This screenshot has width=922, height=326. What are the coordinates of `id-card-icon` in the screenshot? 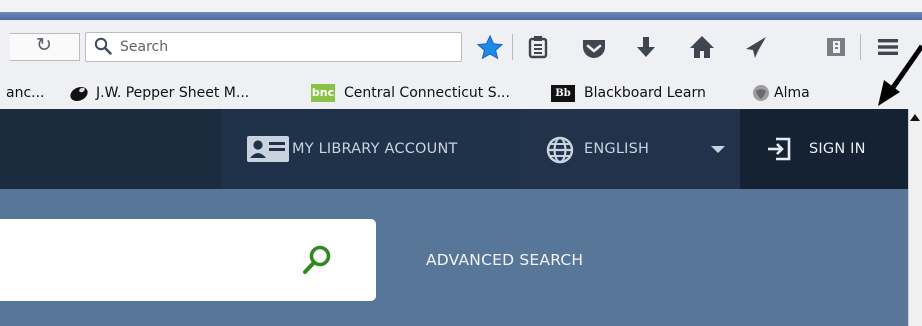 It's located at (268, 149).